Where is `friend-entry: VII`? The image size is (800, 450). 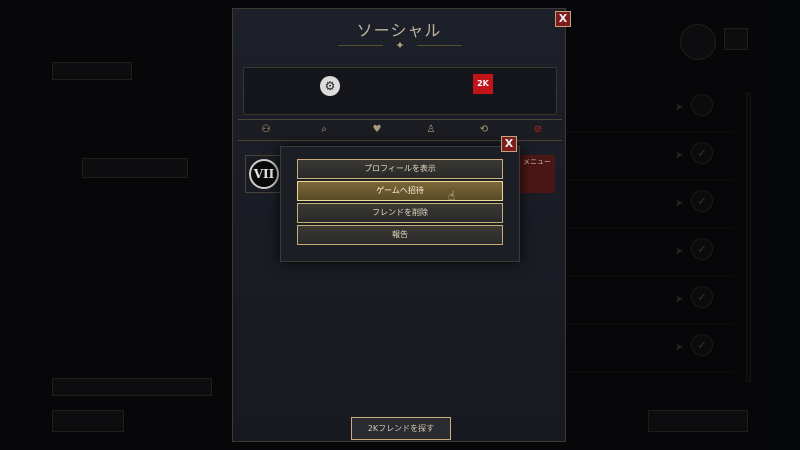 friend-entry: VII is located at coordinates (263, 174).